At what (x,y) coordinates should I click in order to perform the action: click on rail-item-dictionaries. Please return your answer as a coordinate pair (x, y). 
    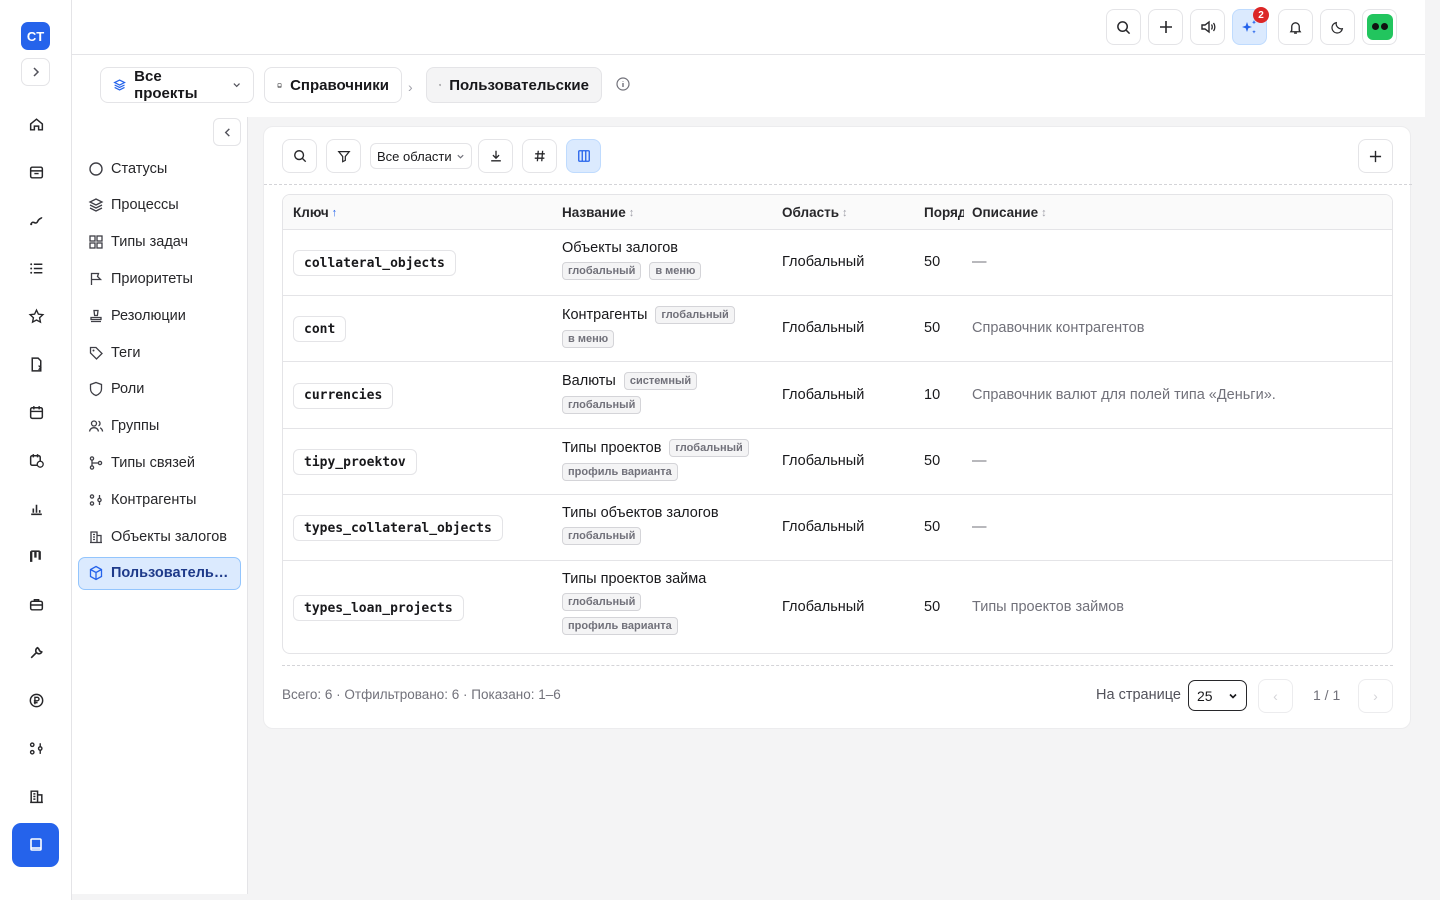
    Looking at the image, I should click on (35, 845).